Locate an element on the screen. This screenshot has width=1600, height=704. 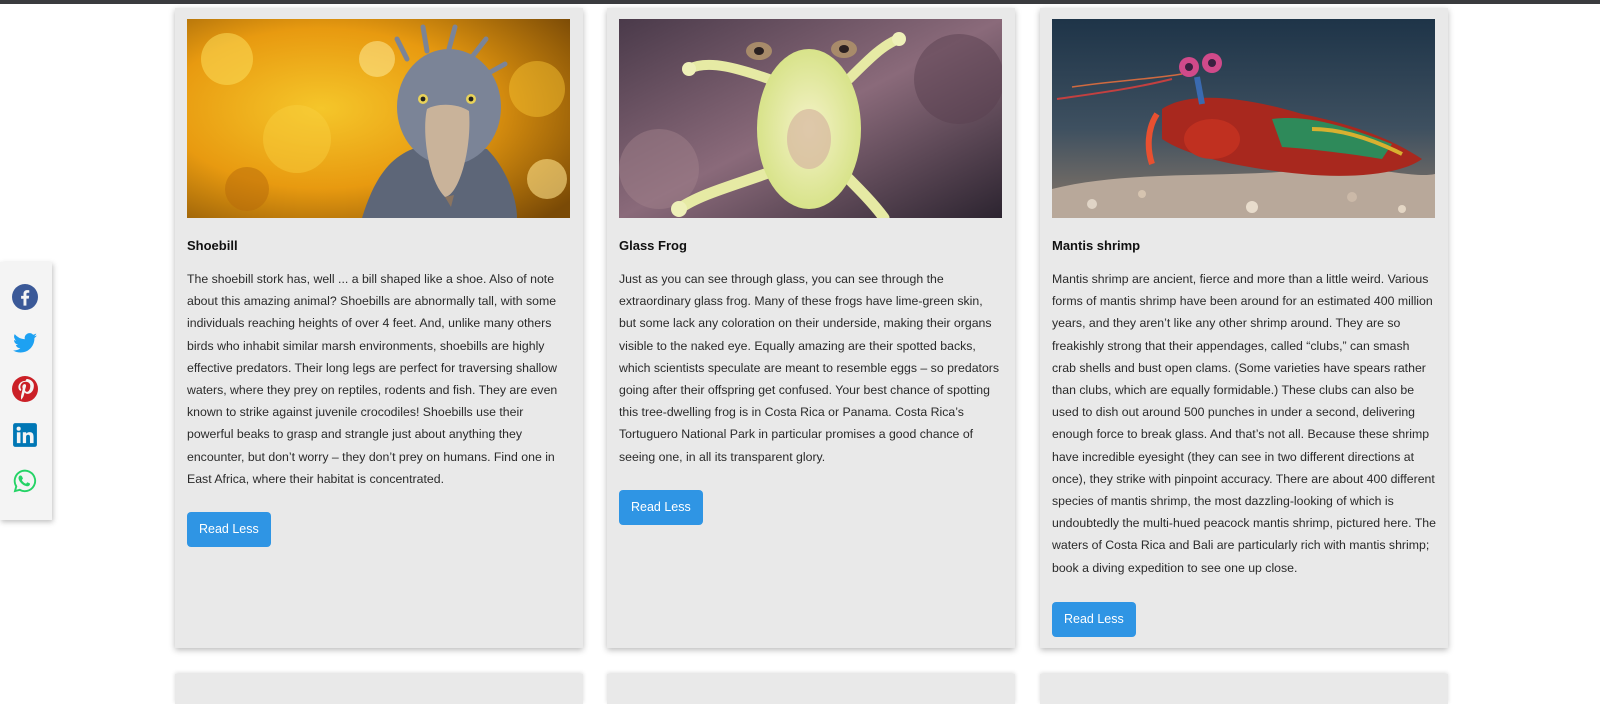
whatsapp-share-button is located at coordinates (25, 481).